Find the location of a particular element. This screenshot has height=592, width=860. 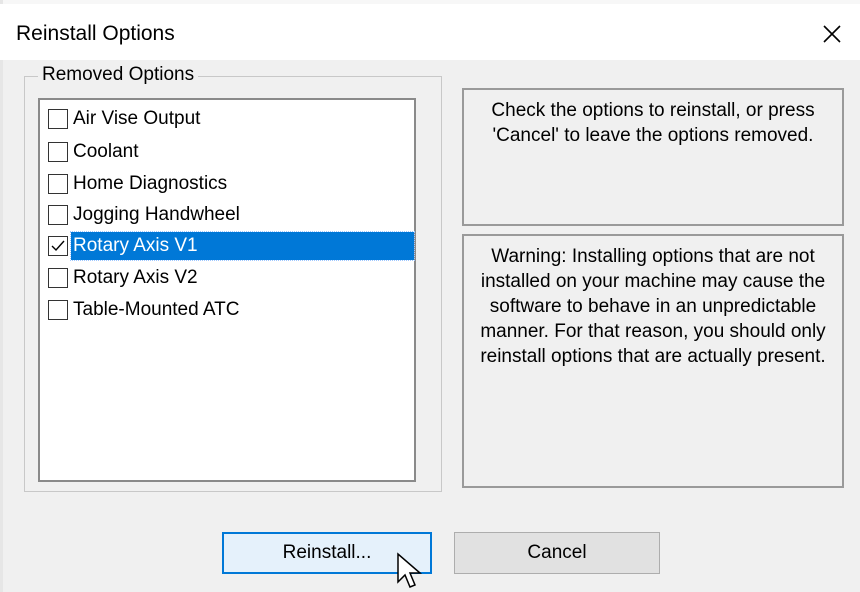

mouse-pointer-icon is located at coordinates (410, 570).